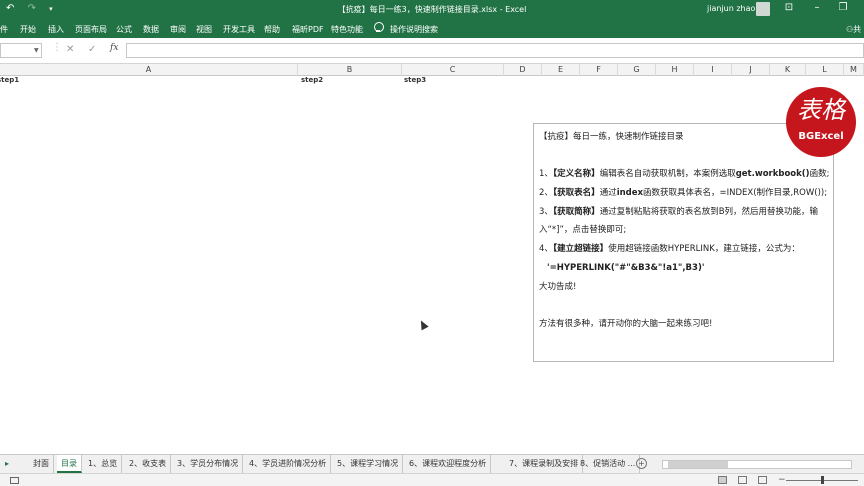 This screenshot has width=864, height=486. Describe the element at coordinates (731, 8) in the screenshot. I see `user-name: jianjun zhao` at that location.